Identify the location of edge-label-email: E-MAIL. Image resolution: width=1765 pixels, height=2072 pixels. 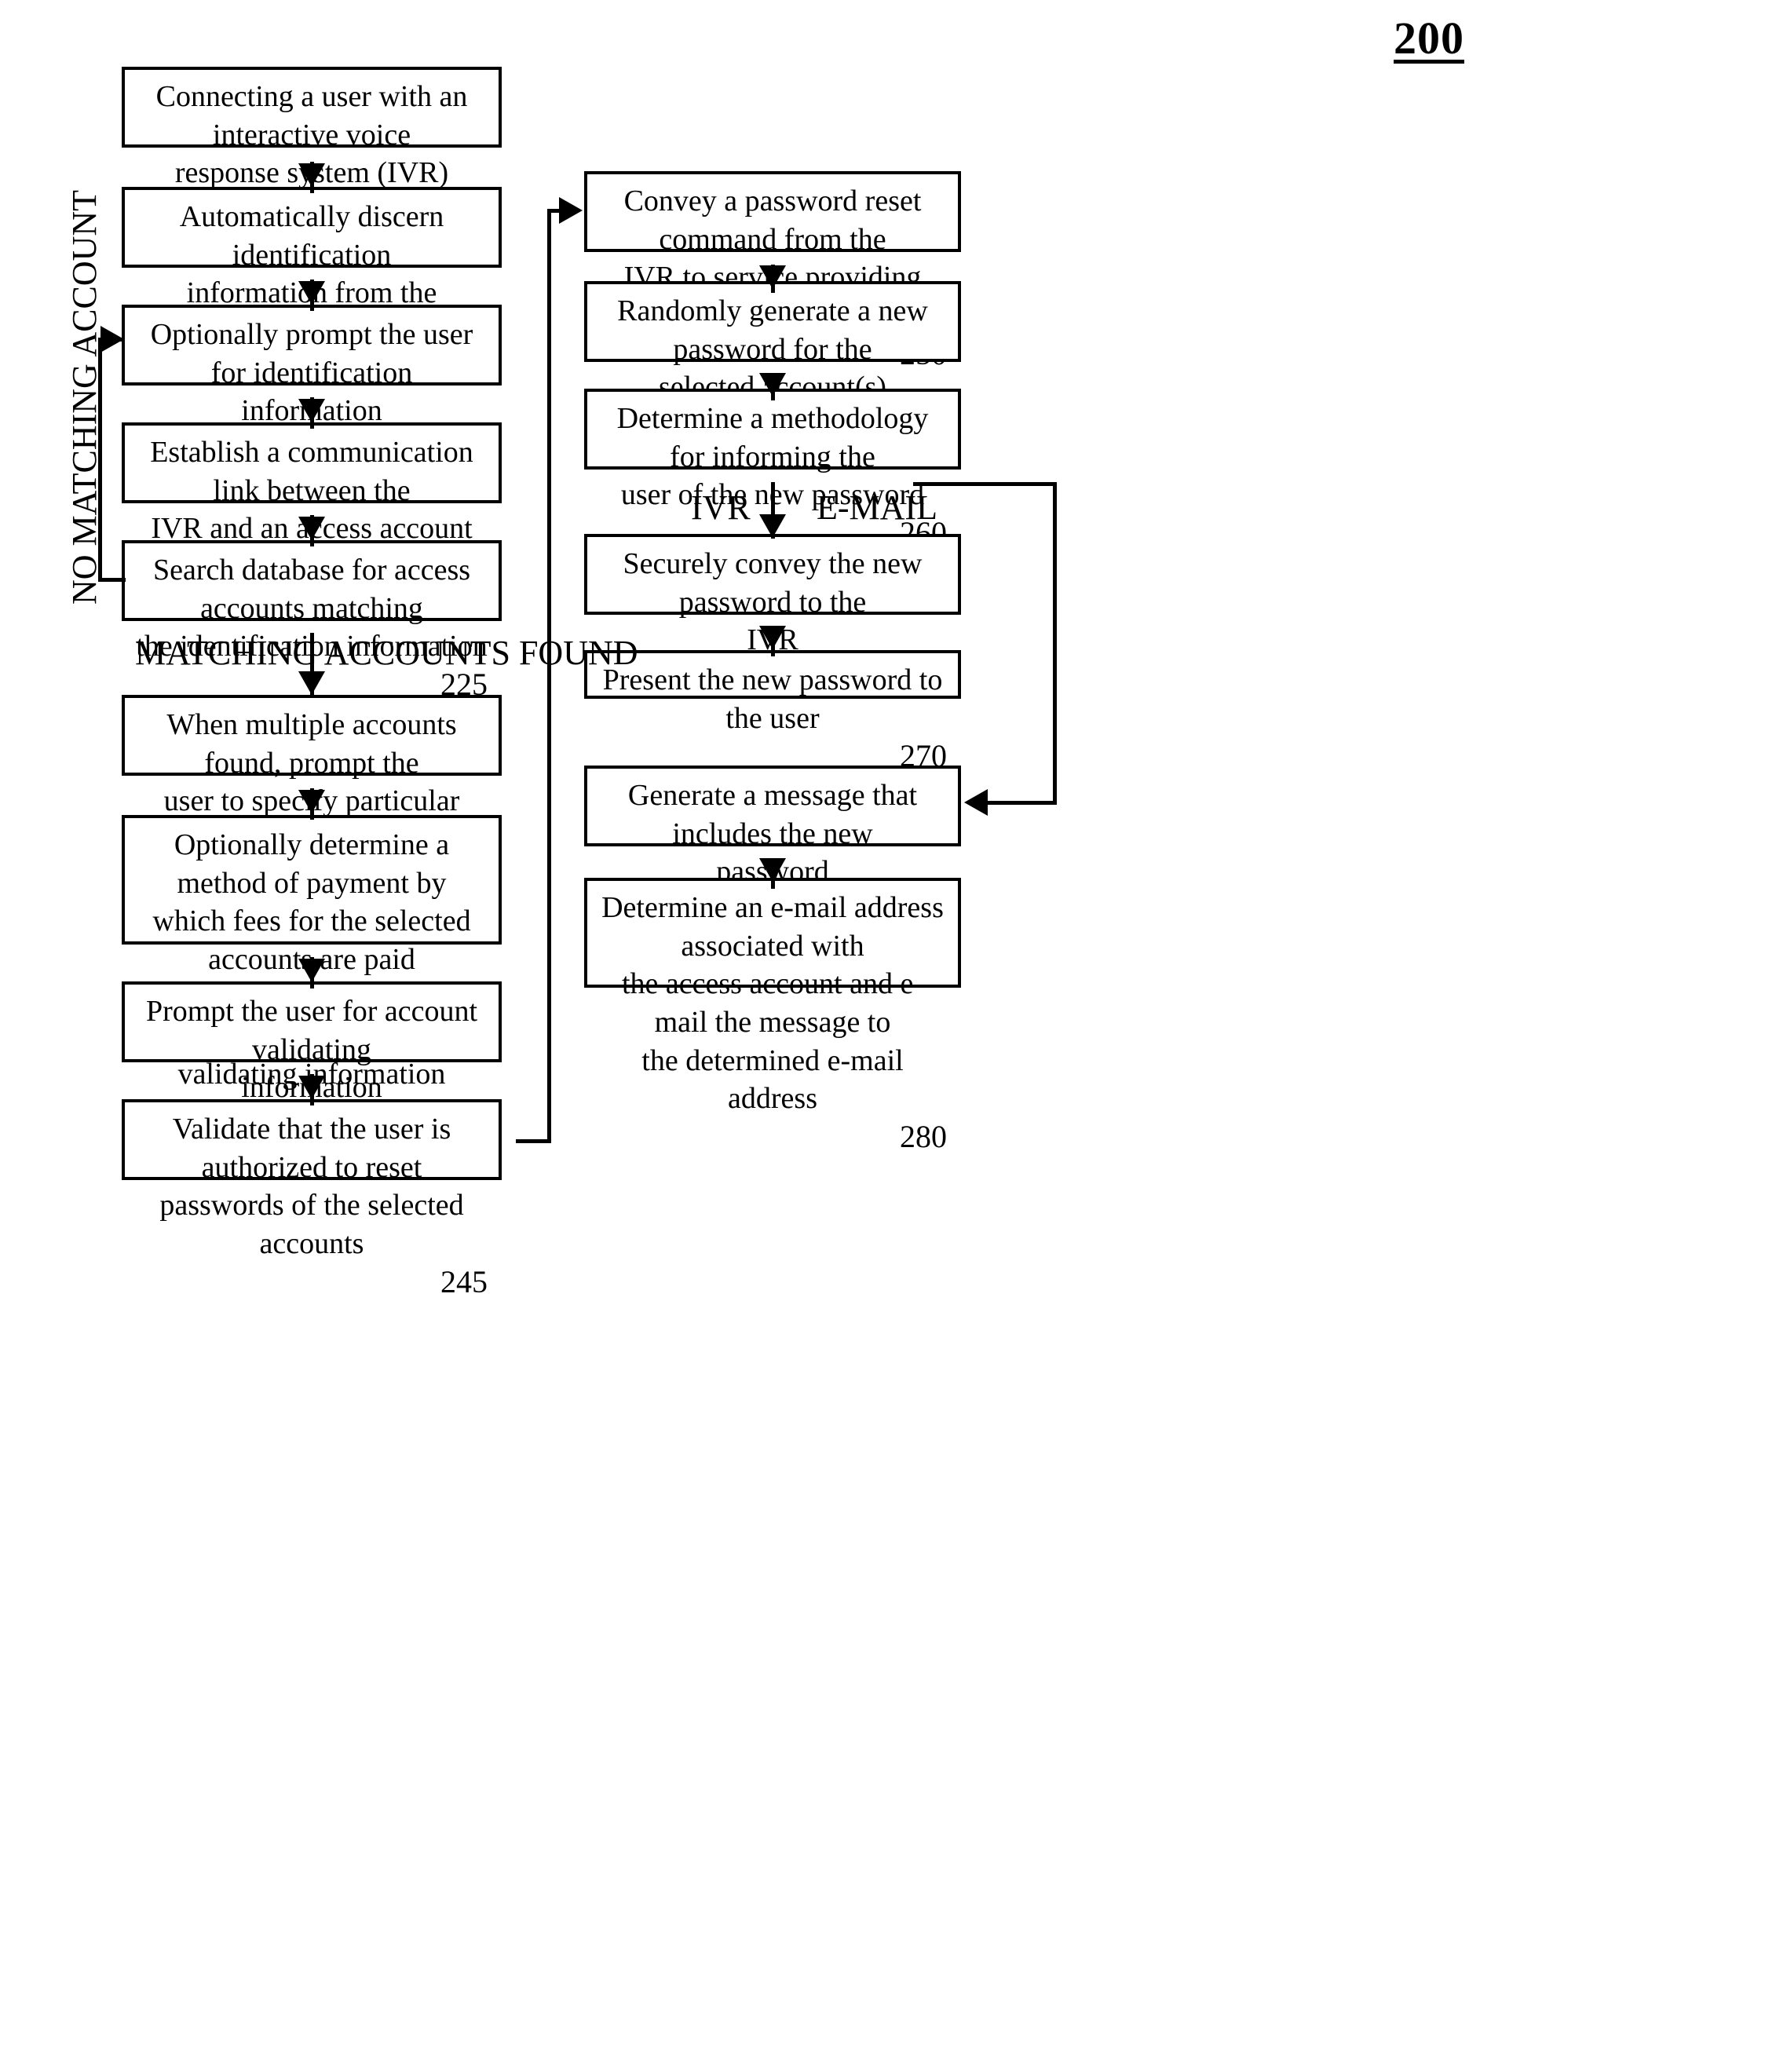
(877, 507).